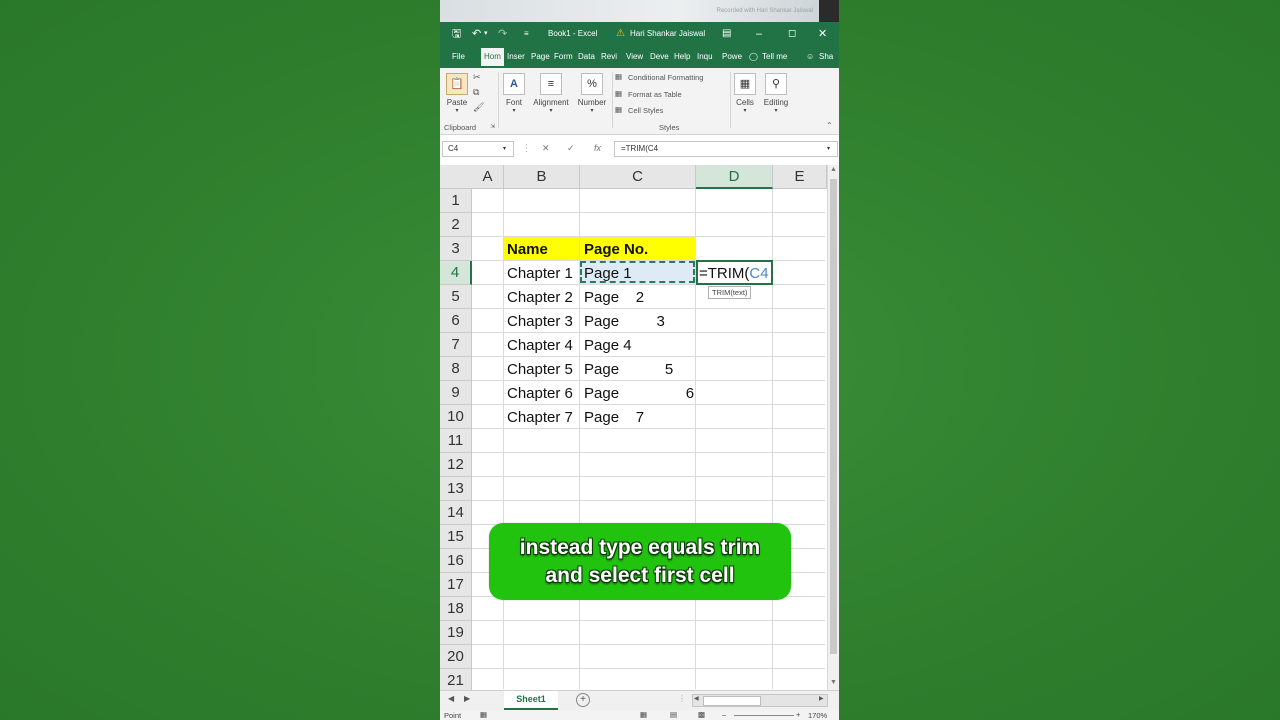 This screenshot has height=720, width=1280. Describe the element at coordinates (817, 715) in the screenshot. I see `zoom-level: 170%` at that location.